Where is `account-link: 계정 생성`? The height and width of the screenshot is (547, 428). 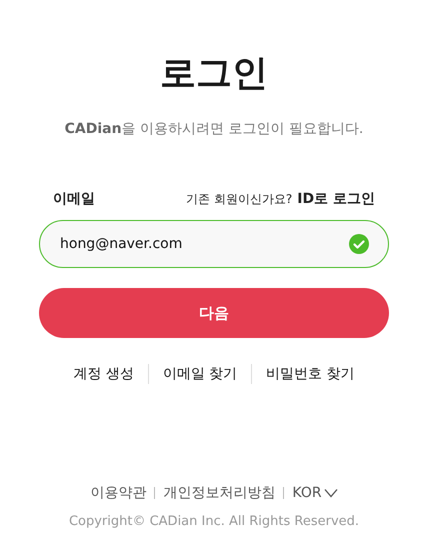 account-link: 계정 생성 is located at coordinates (103, 374).